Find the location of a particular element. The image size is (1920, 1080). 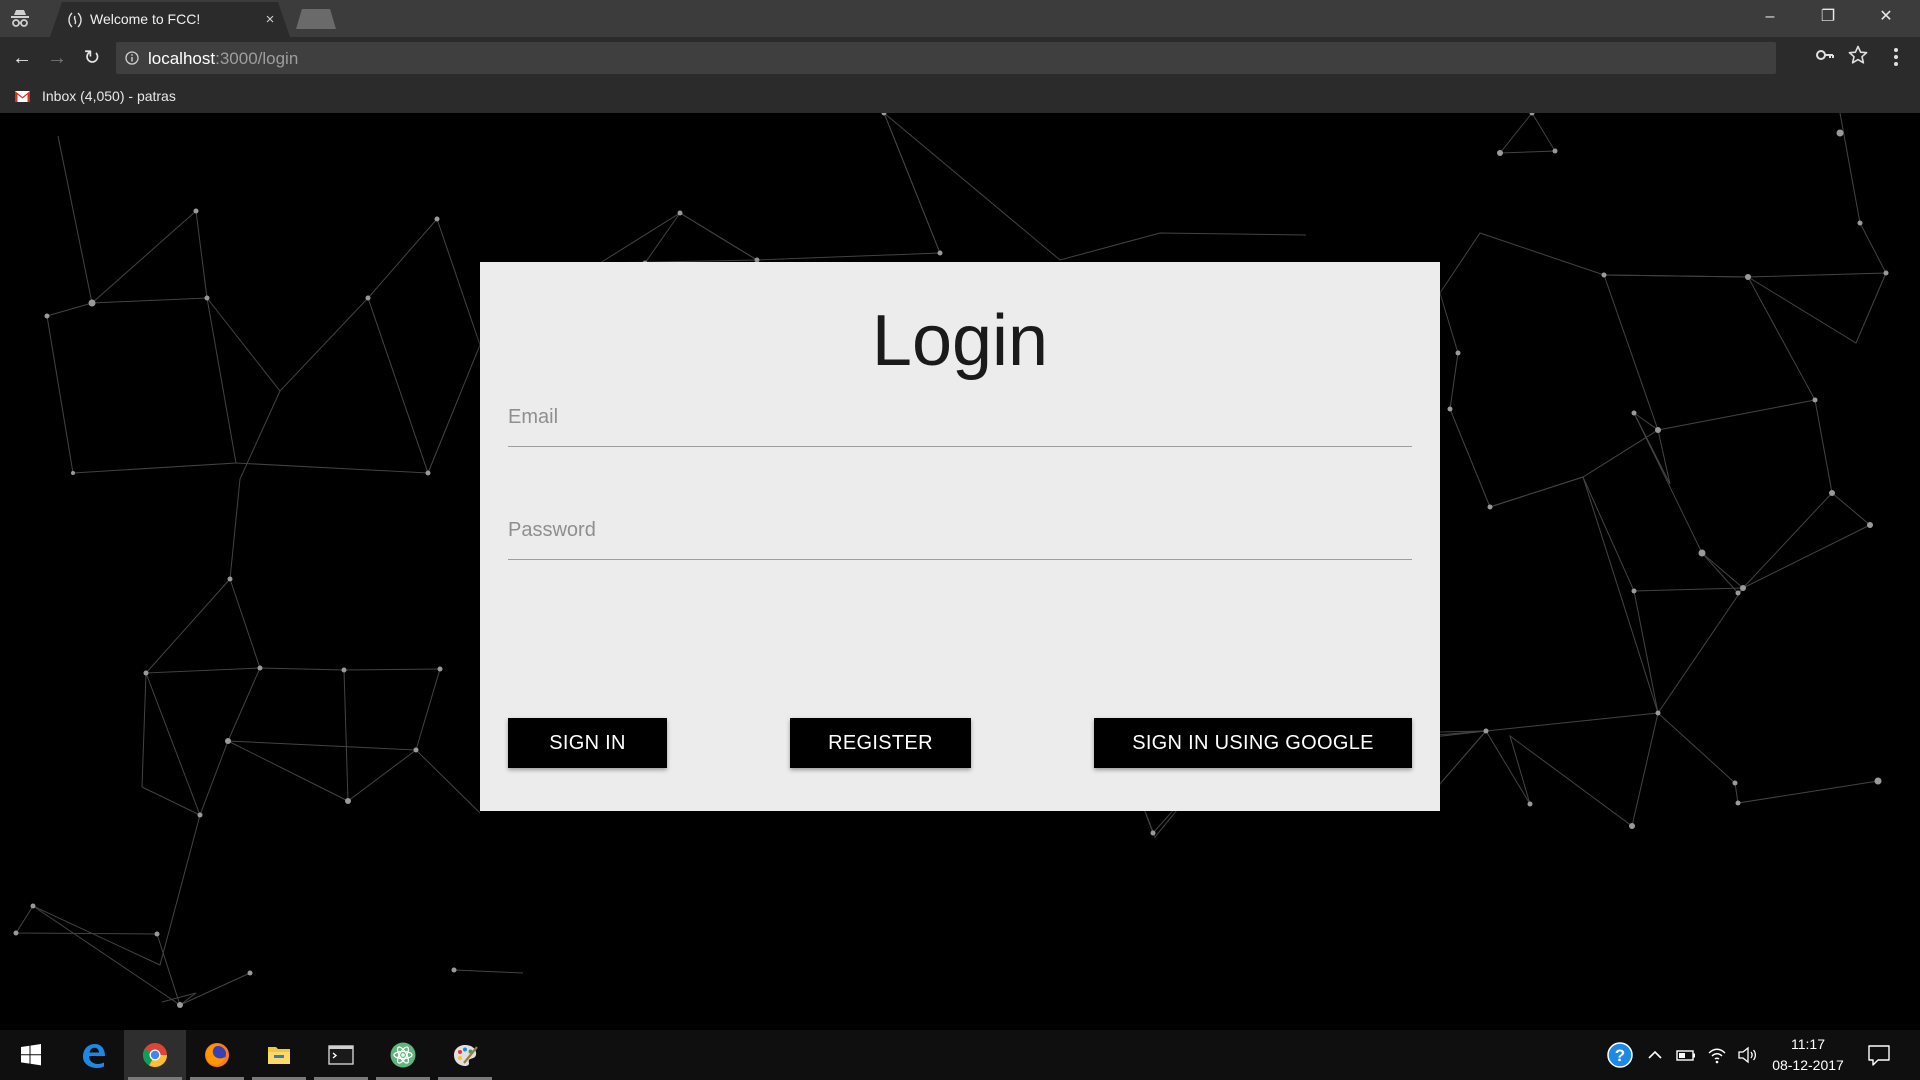

close-window-button: ✕ is located at coordinates (1886, 16).